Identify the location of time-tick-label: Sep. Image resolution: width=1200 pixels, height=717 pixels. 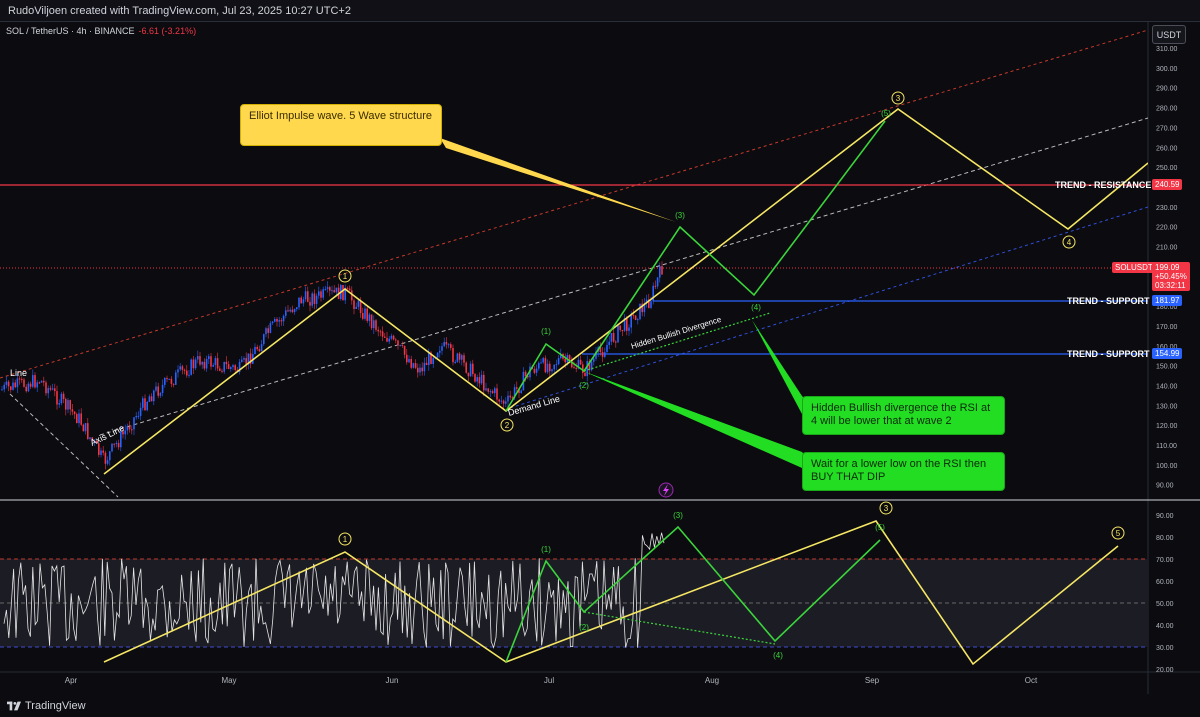
(872, 680).